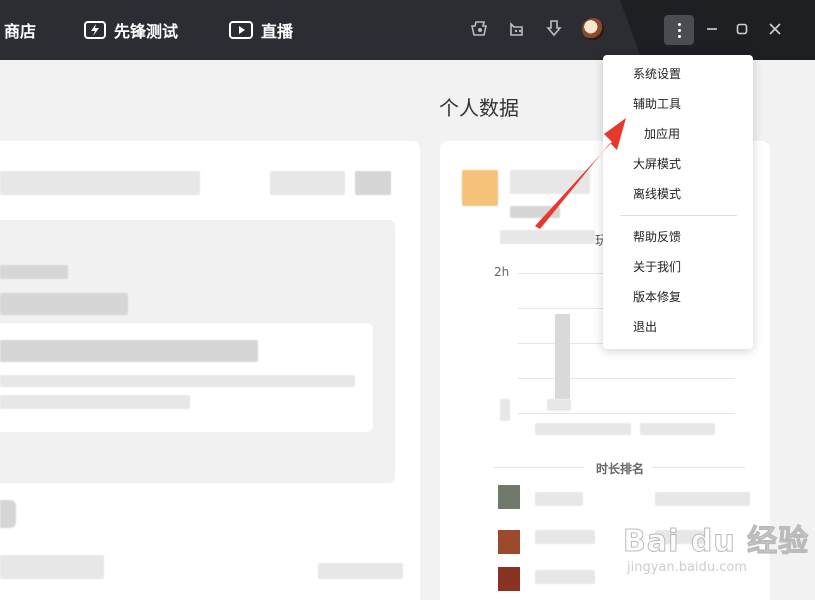 The height and width of the screenshot is (600, 815). I want to click on baidu-jingyan-watermark: Bai du 经验 jingyan.baidu.com, so click(716, 546).